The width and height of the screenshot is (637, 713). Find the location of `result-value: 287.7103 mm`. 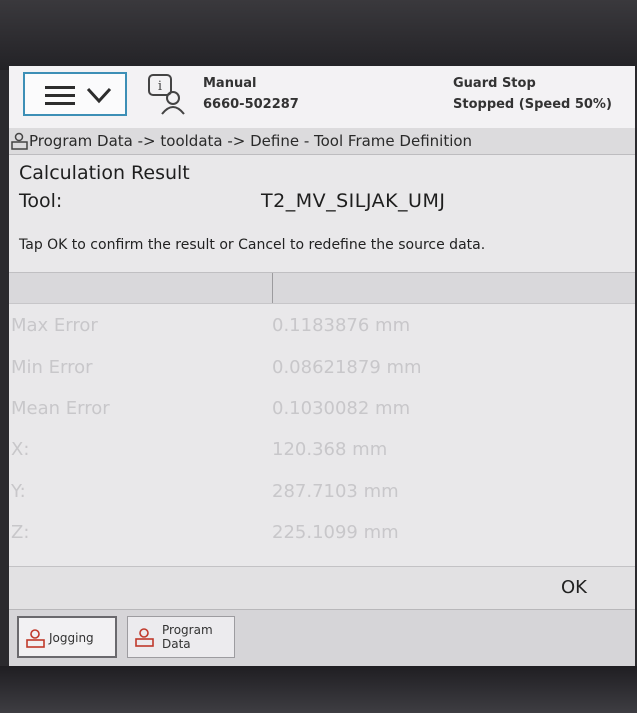

result-value: 287.7103 mm is located at coordinates (335, 491).